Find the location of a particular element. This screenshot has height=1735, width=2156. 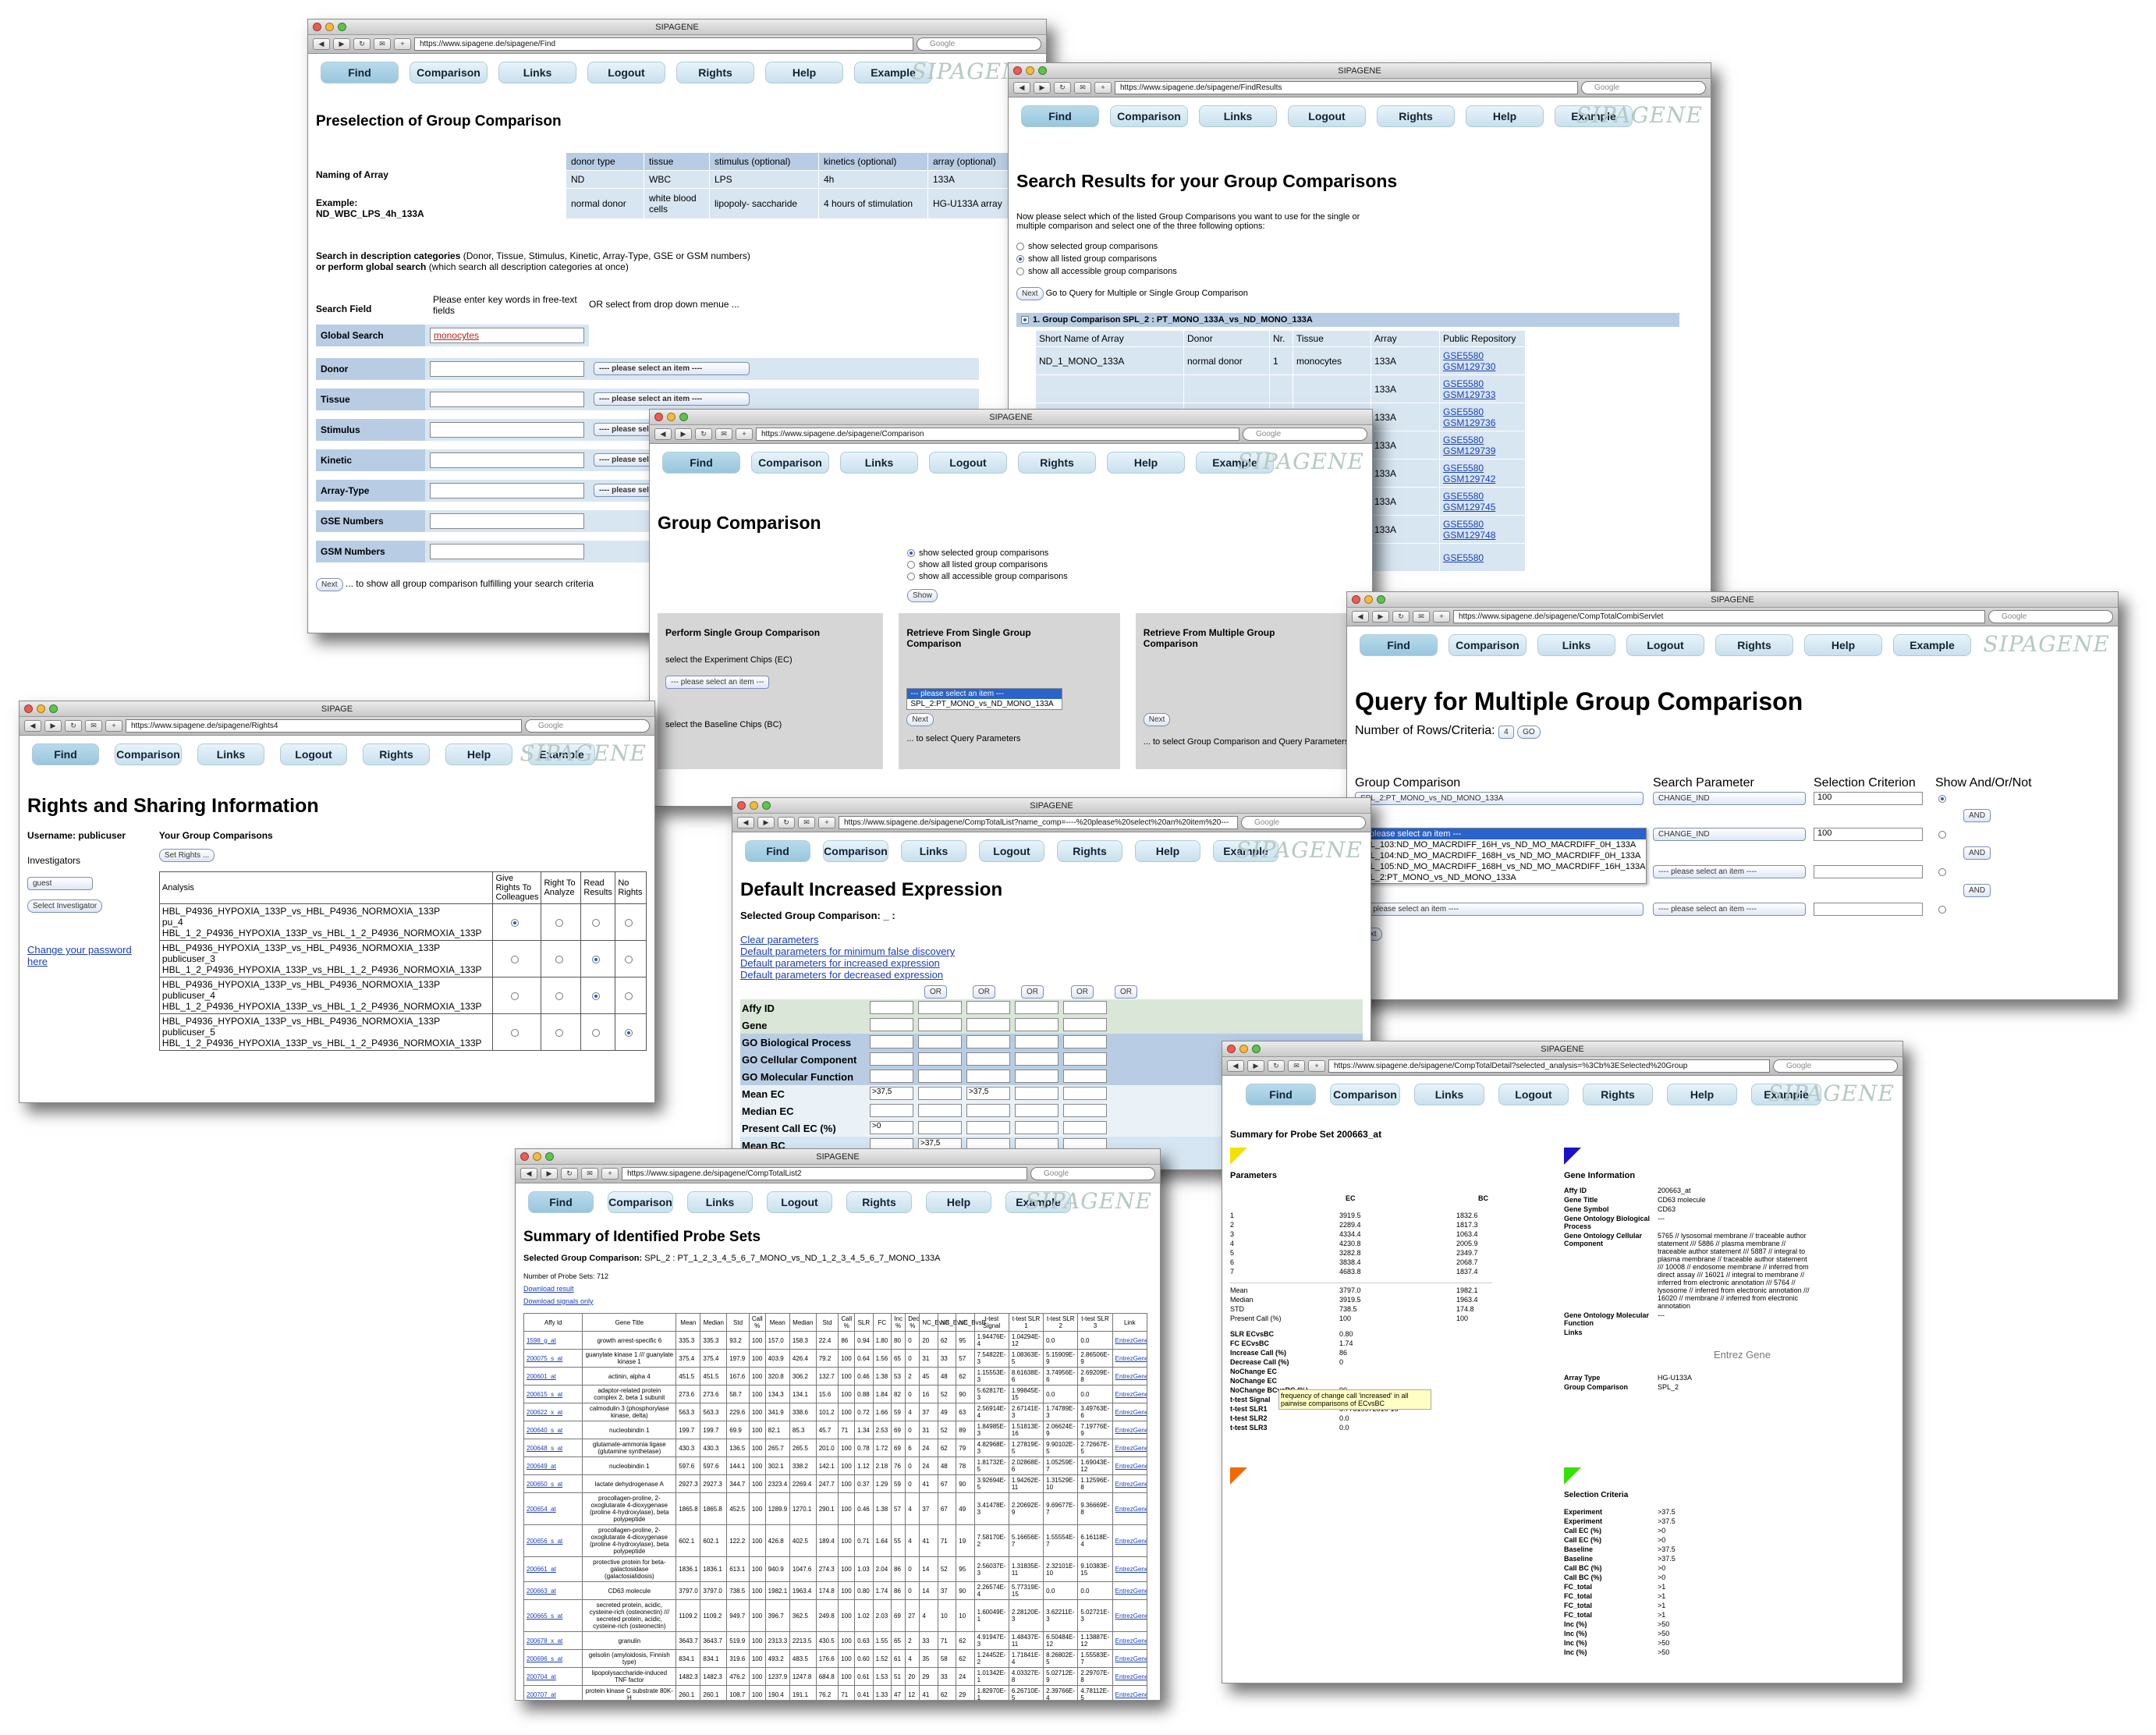

or-select: OR is located at coordinates (984, 992).